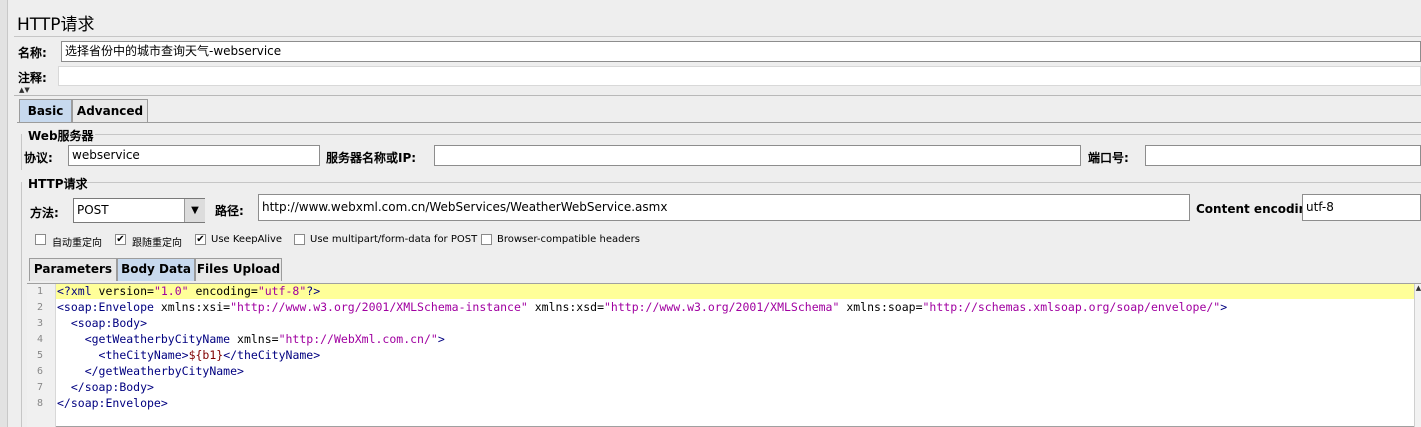 Image resolution: width=1421 pixels, height=427 pixels. I want to click on comment-input, so click(739, 76).